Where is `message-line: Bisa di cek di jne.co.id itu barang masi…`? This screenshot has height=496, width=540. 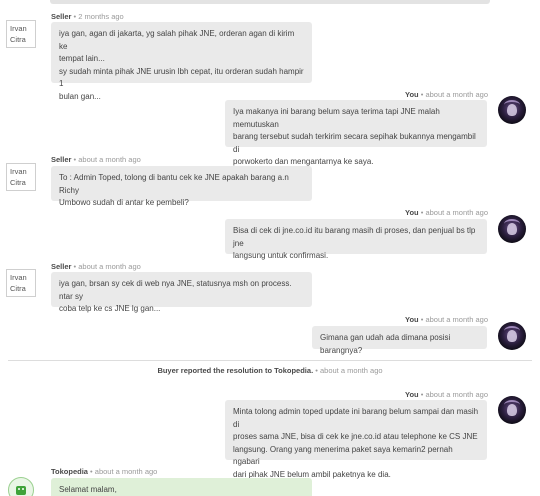
message-line: Bisa di cek di jne.co.id itu barang masi… is located at coordinates (354, 237).